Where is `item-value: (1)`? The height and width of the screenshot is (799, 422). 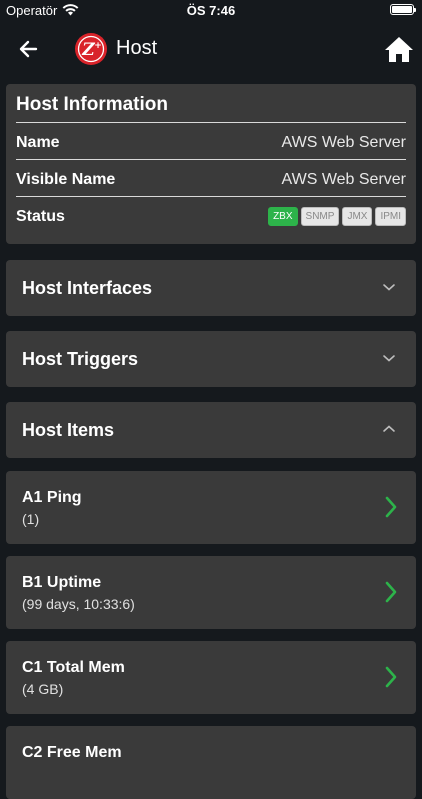
item-value: (1) is located at coordinates (31, 519).